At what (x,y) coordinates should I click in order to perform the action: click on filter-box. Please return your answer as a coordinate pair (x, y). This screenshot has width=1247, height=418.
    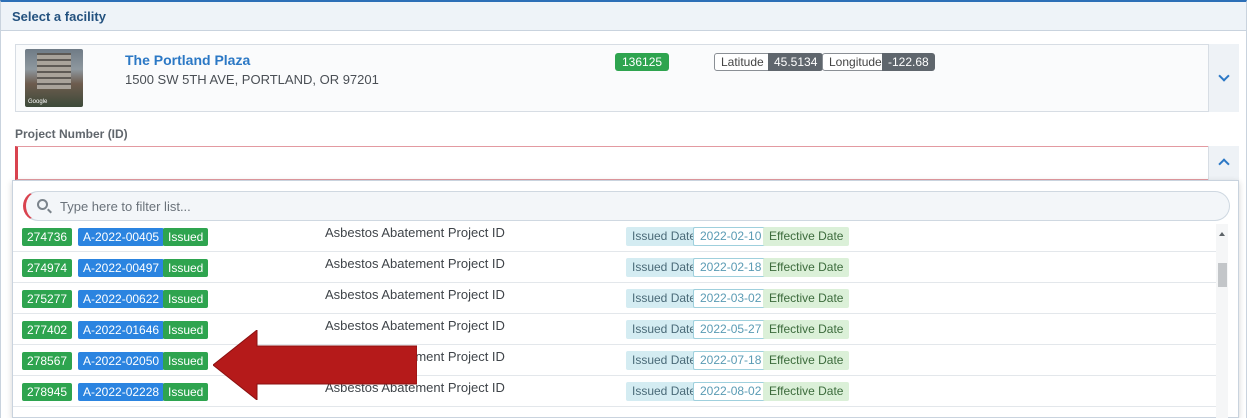
    Looking at the image, I should click on (626, 206).